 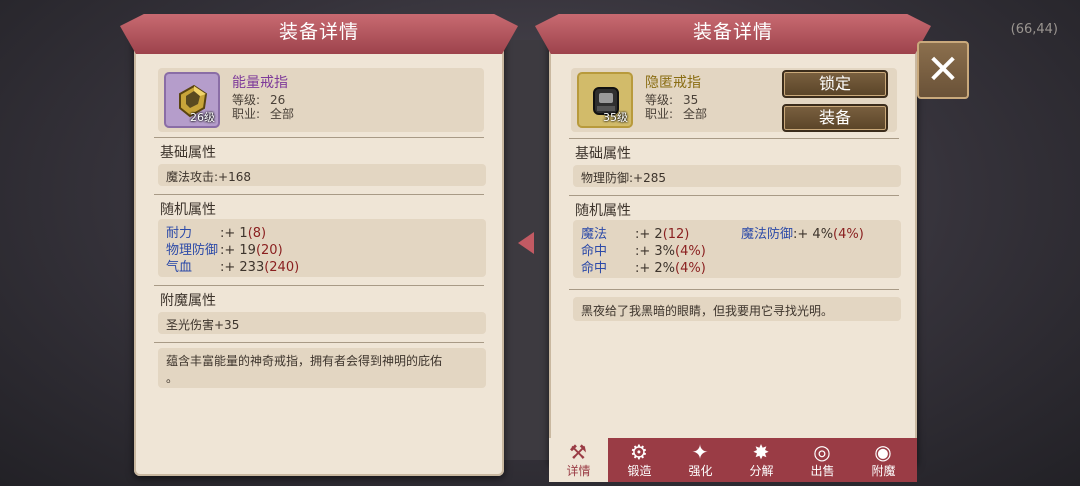 I want to click on item-icon-slot: 35级, so click(x=605, y=100).